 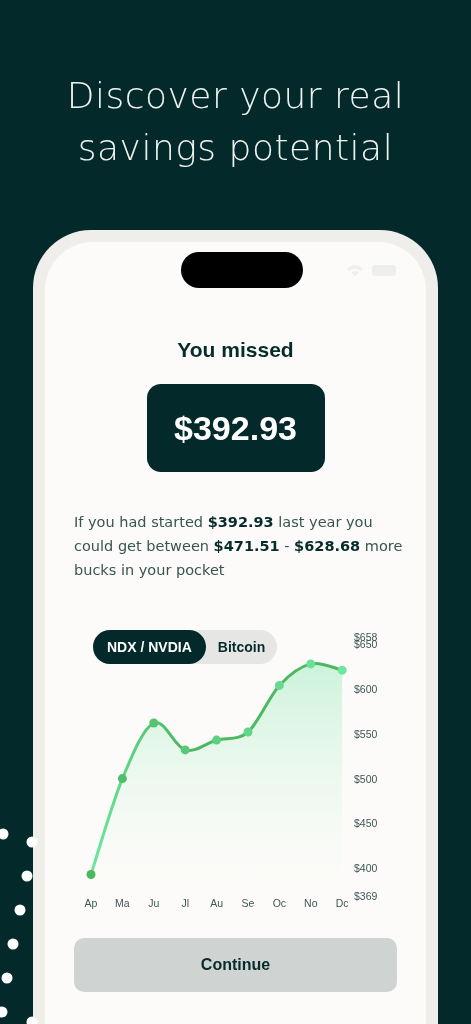 What do you see at coordinates (366, 637) in the screenshot?
I see `y-axis-label: $658` at bounding box center [366, 637].